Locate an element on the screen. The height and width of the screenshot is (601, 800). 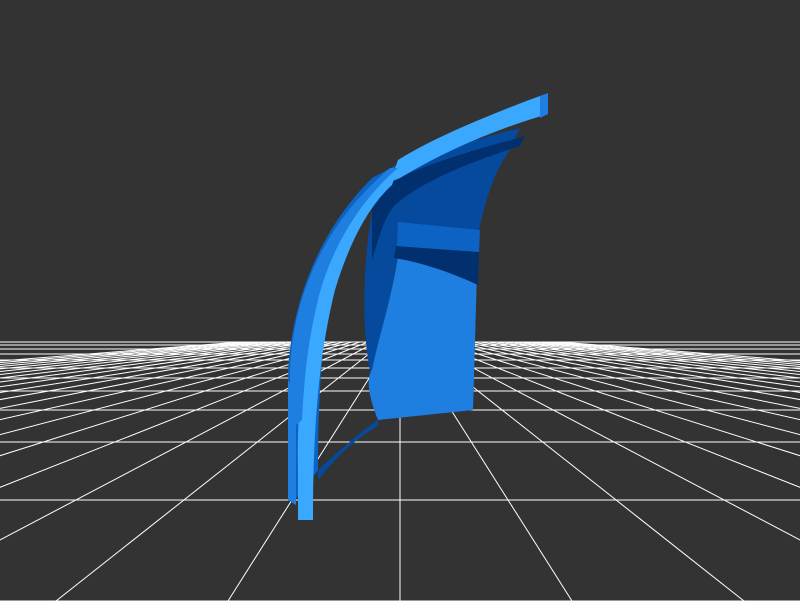
model-lower-fin is located at coordinates (292, 442).